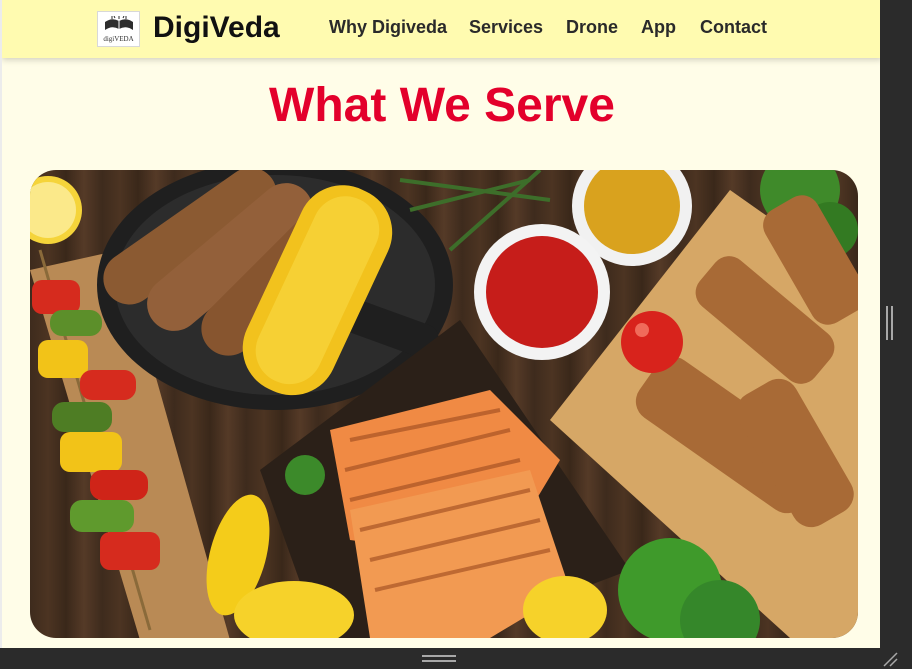  What do you see at coordinates (118, 39) in the screenshot?
I see `logo-caption: digiVEDA` at bounding box center [118, 39].